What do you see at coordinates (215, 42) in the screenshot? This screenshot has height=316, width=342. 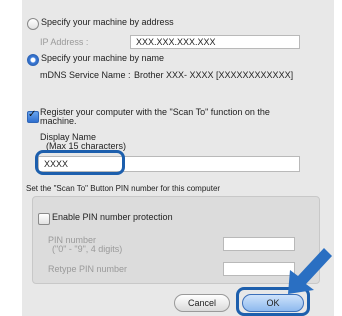 I see `ip-address-field: XXX.XXX.XXX.XXX` at bounding box center [215, 42].